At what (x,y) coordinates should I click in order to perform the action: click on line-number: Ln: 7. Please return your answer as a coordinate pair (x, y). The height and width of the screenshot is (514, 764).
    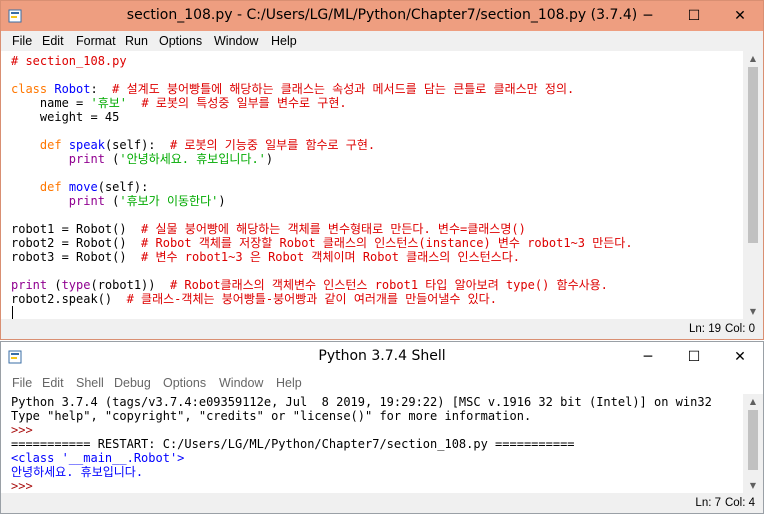
    Looking at the image, I should click on (708, 503).